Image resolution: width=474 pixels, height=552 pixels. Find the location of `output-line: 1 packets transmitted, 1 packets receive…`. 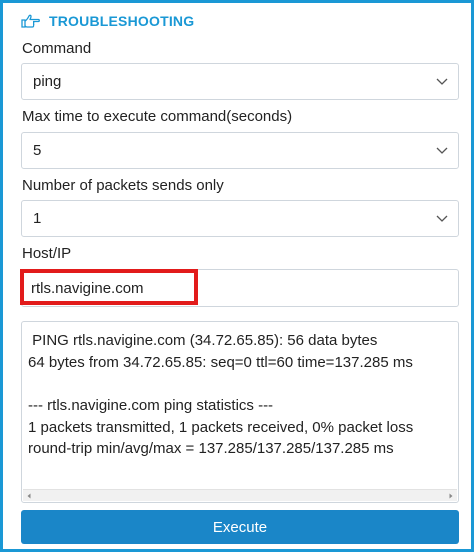

output-line: 1 packets transmitted, 1 packets receive… is located at coordinates (221, 427).